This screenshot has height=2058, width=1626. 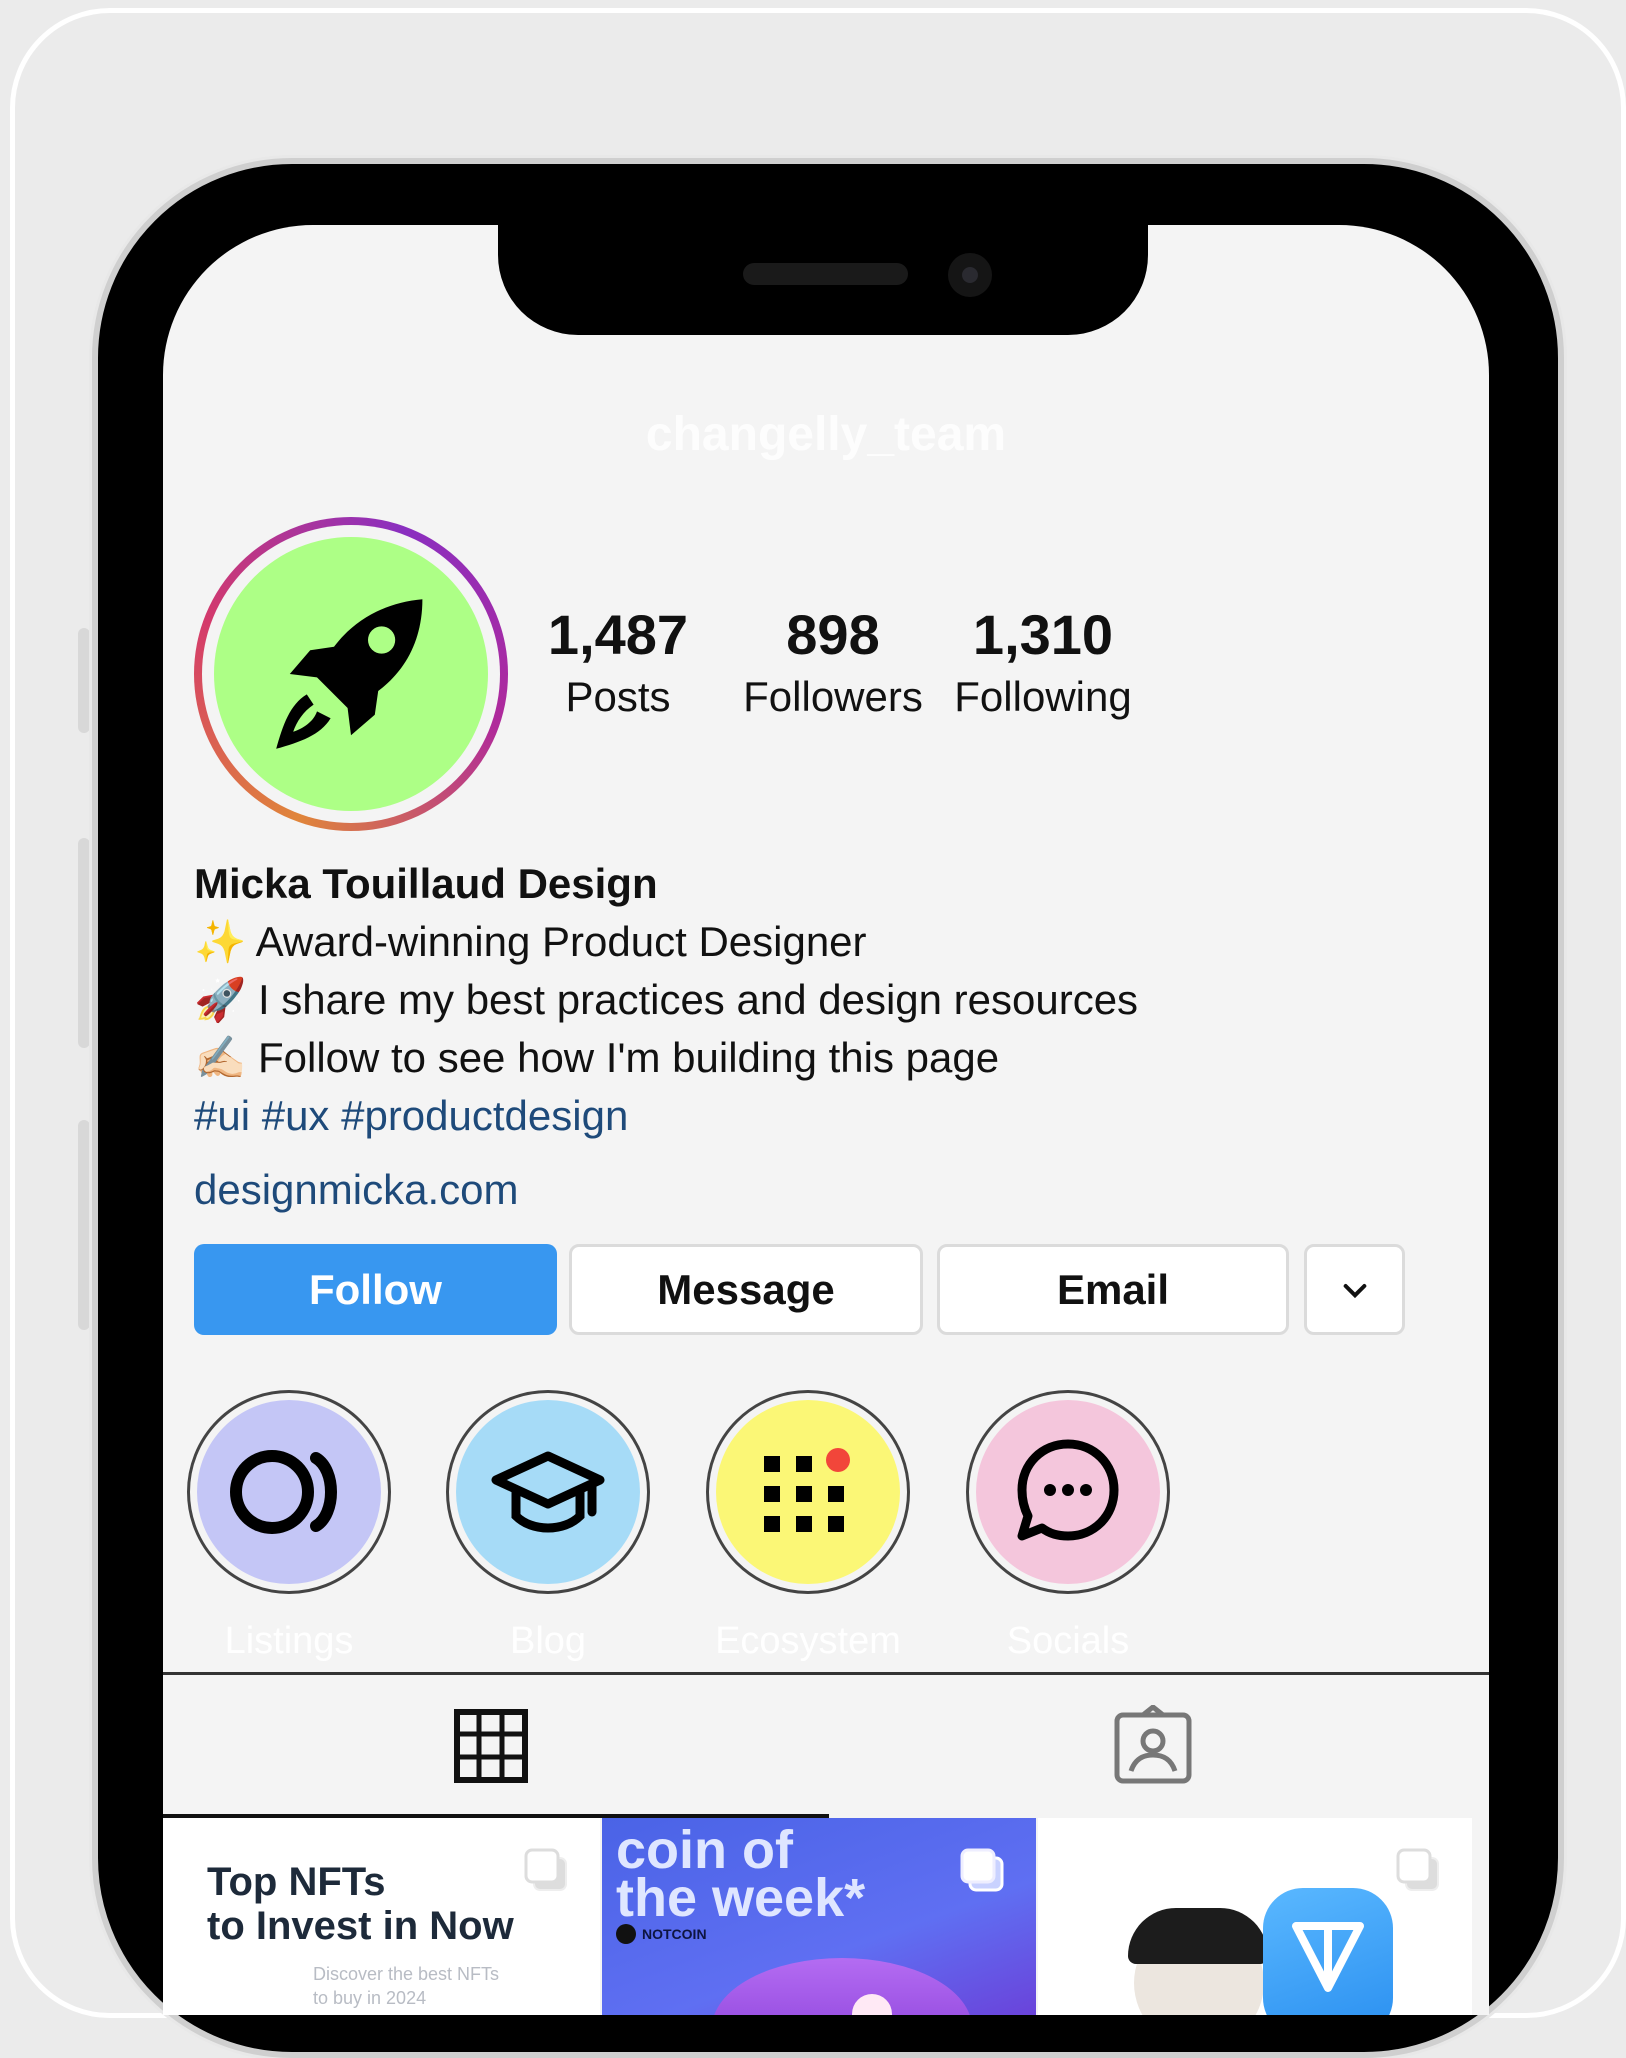 I want to click on post-title: Top NFTs to Invest in Now, so click(x=360, y=1904).